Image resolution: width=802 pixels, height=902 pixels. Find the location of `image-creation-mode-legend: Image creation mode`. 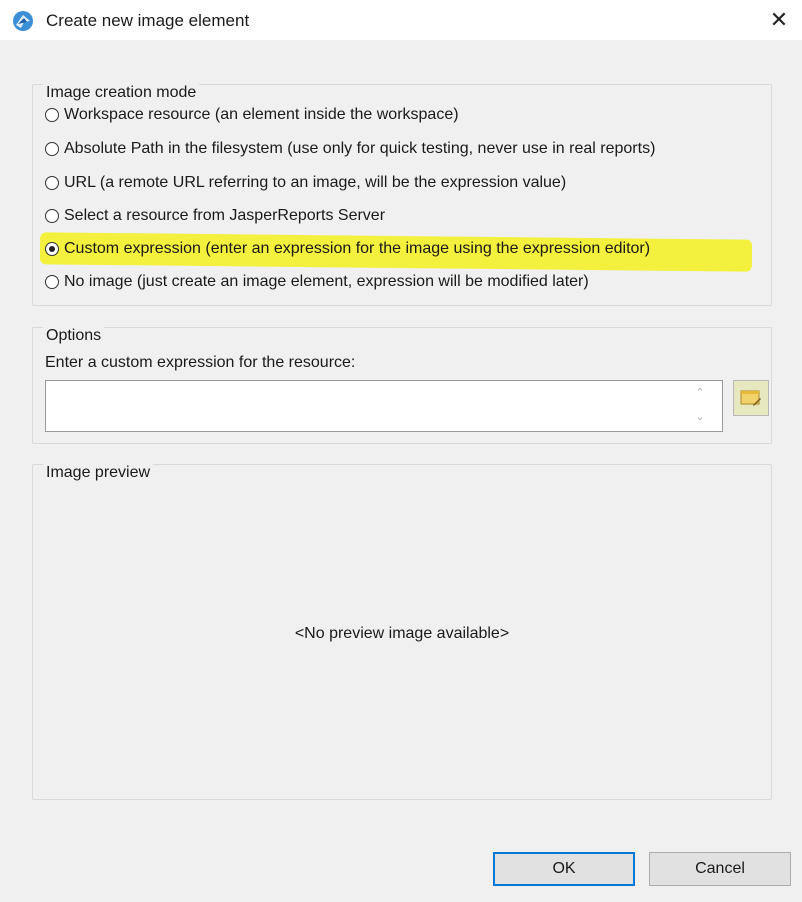

image-creation-mode-legend: Image creation mode is located at coordinates (121, 93).